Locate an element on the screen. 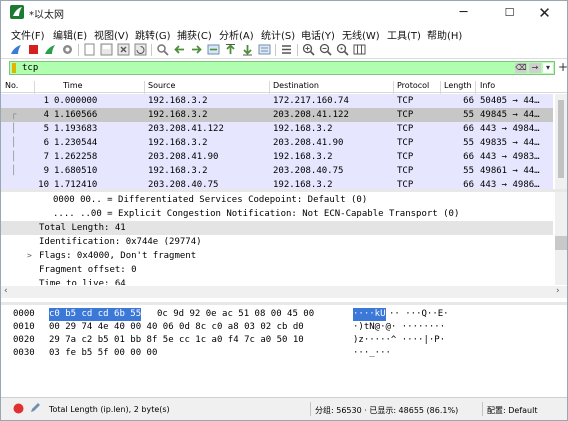 Image resolution: width=568 pixels, height=421 pixels. detail-row: Time to live: 64 is located at coordinates (277, 281).